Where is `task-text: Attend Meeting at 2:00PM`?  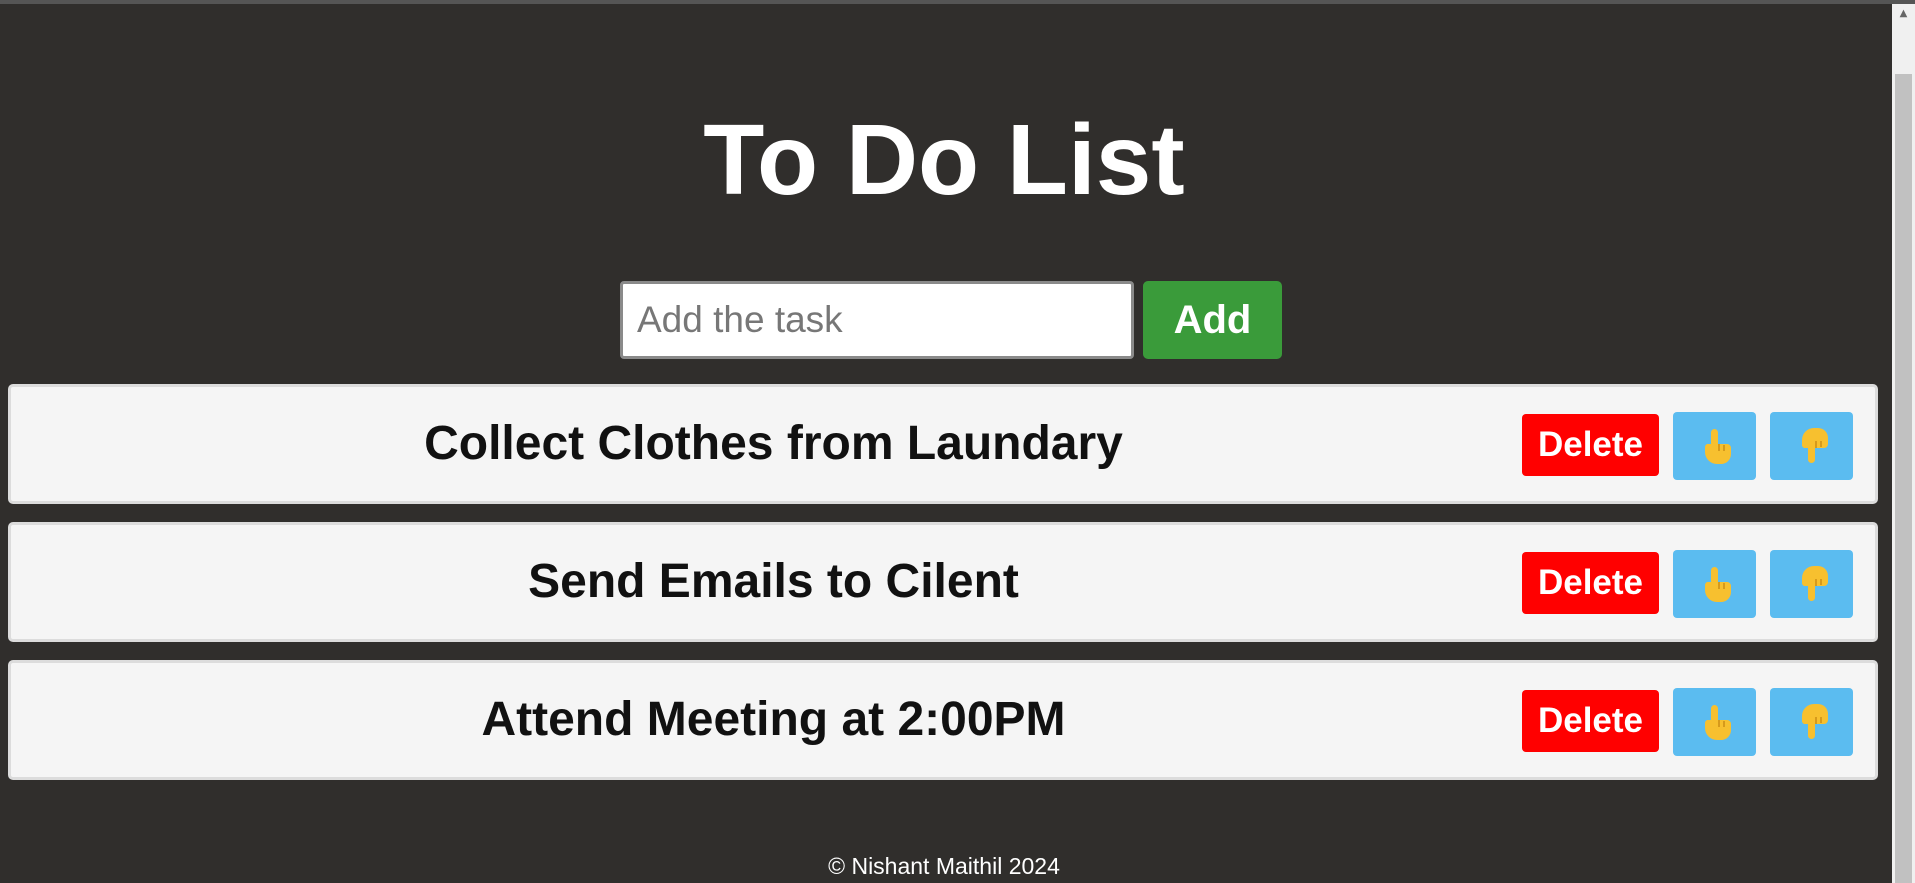
task-text: Attend Meeting at 2:00PM is located at coordinates (773, 719).